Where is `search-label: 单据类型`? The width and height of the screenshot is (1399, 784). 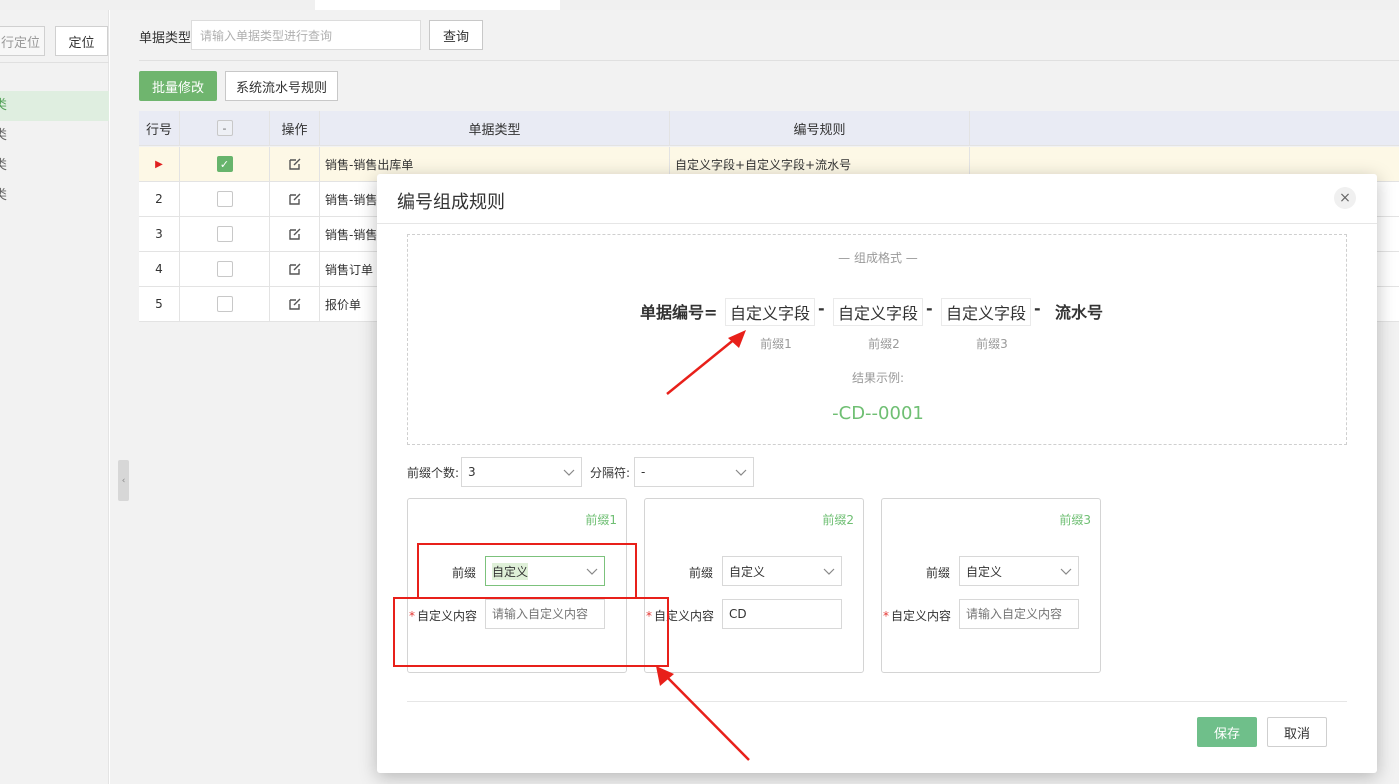 search-label: 单据类型 is located at coordinates (165, 38).